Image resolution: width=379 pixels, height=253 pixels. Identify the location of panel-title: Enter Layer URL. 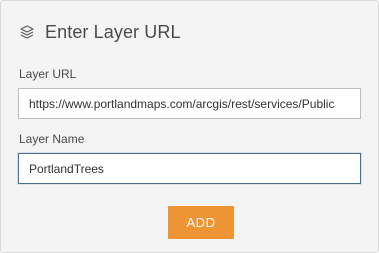
(113, 31).